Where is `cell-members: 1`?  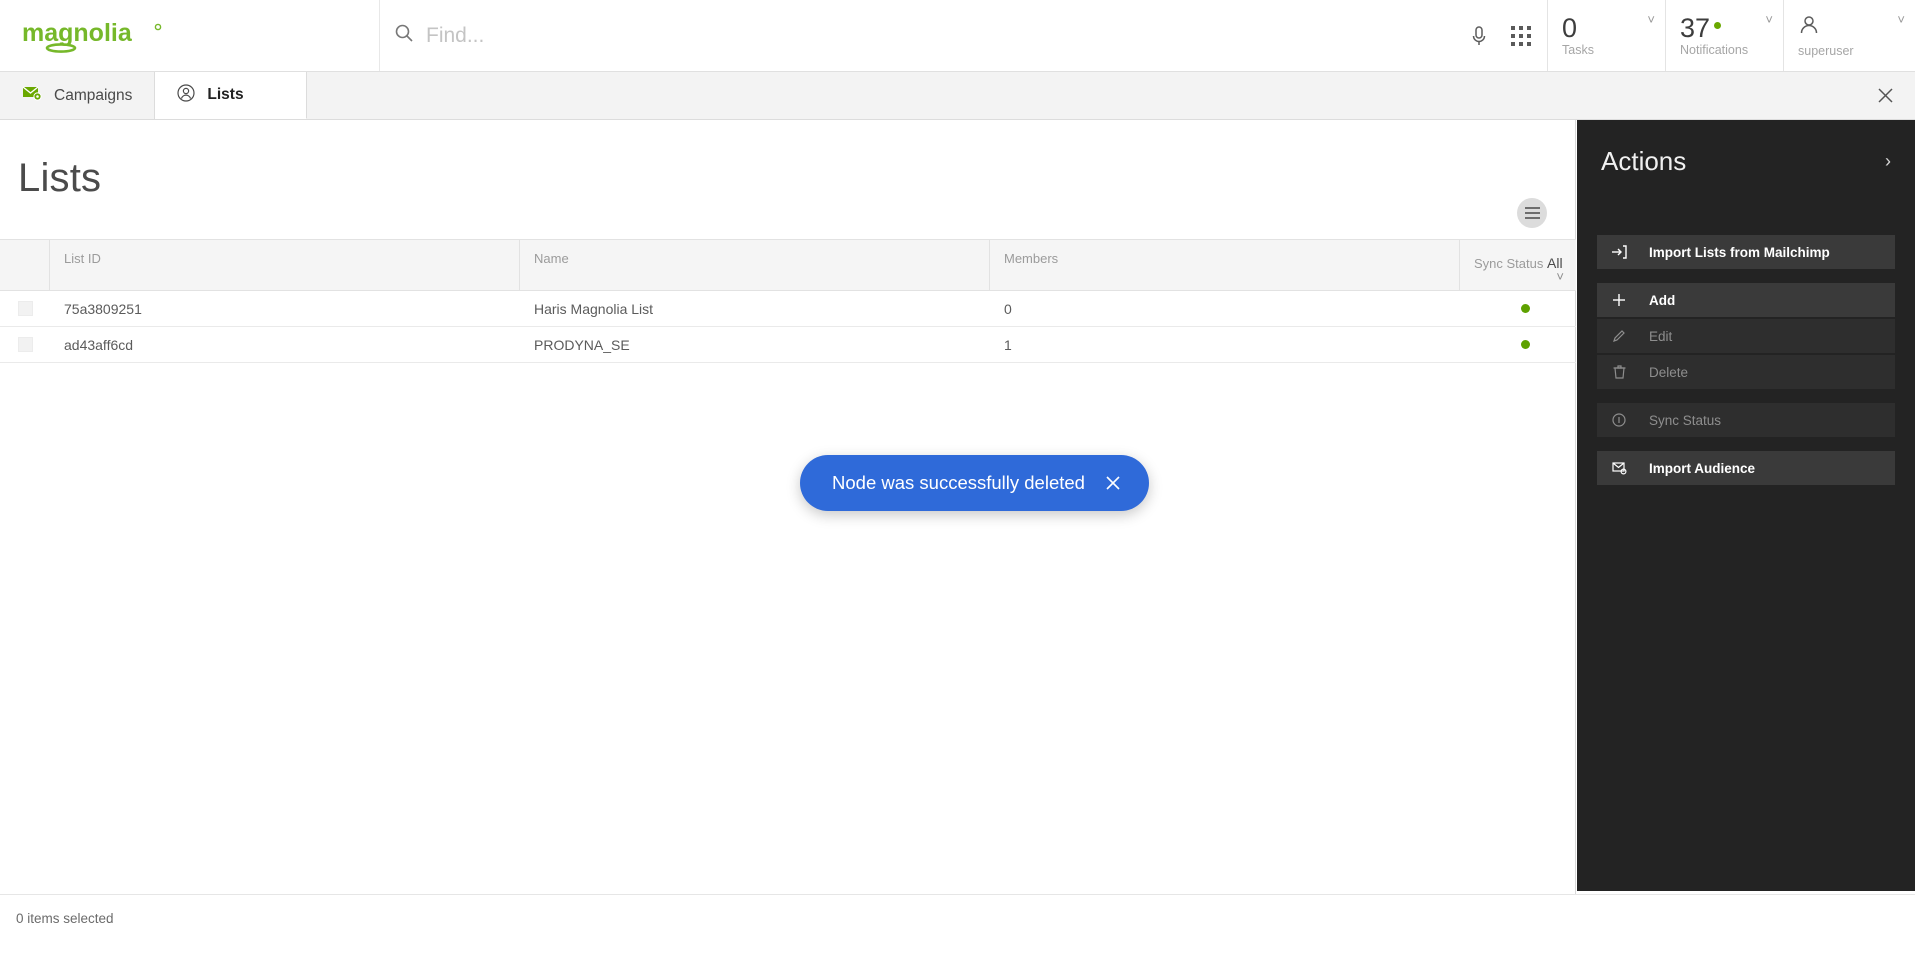 cell-members: 1 is located at coordinates (1008, 344).